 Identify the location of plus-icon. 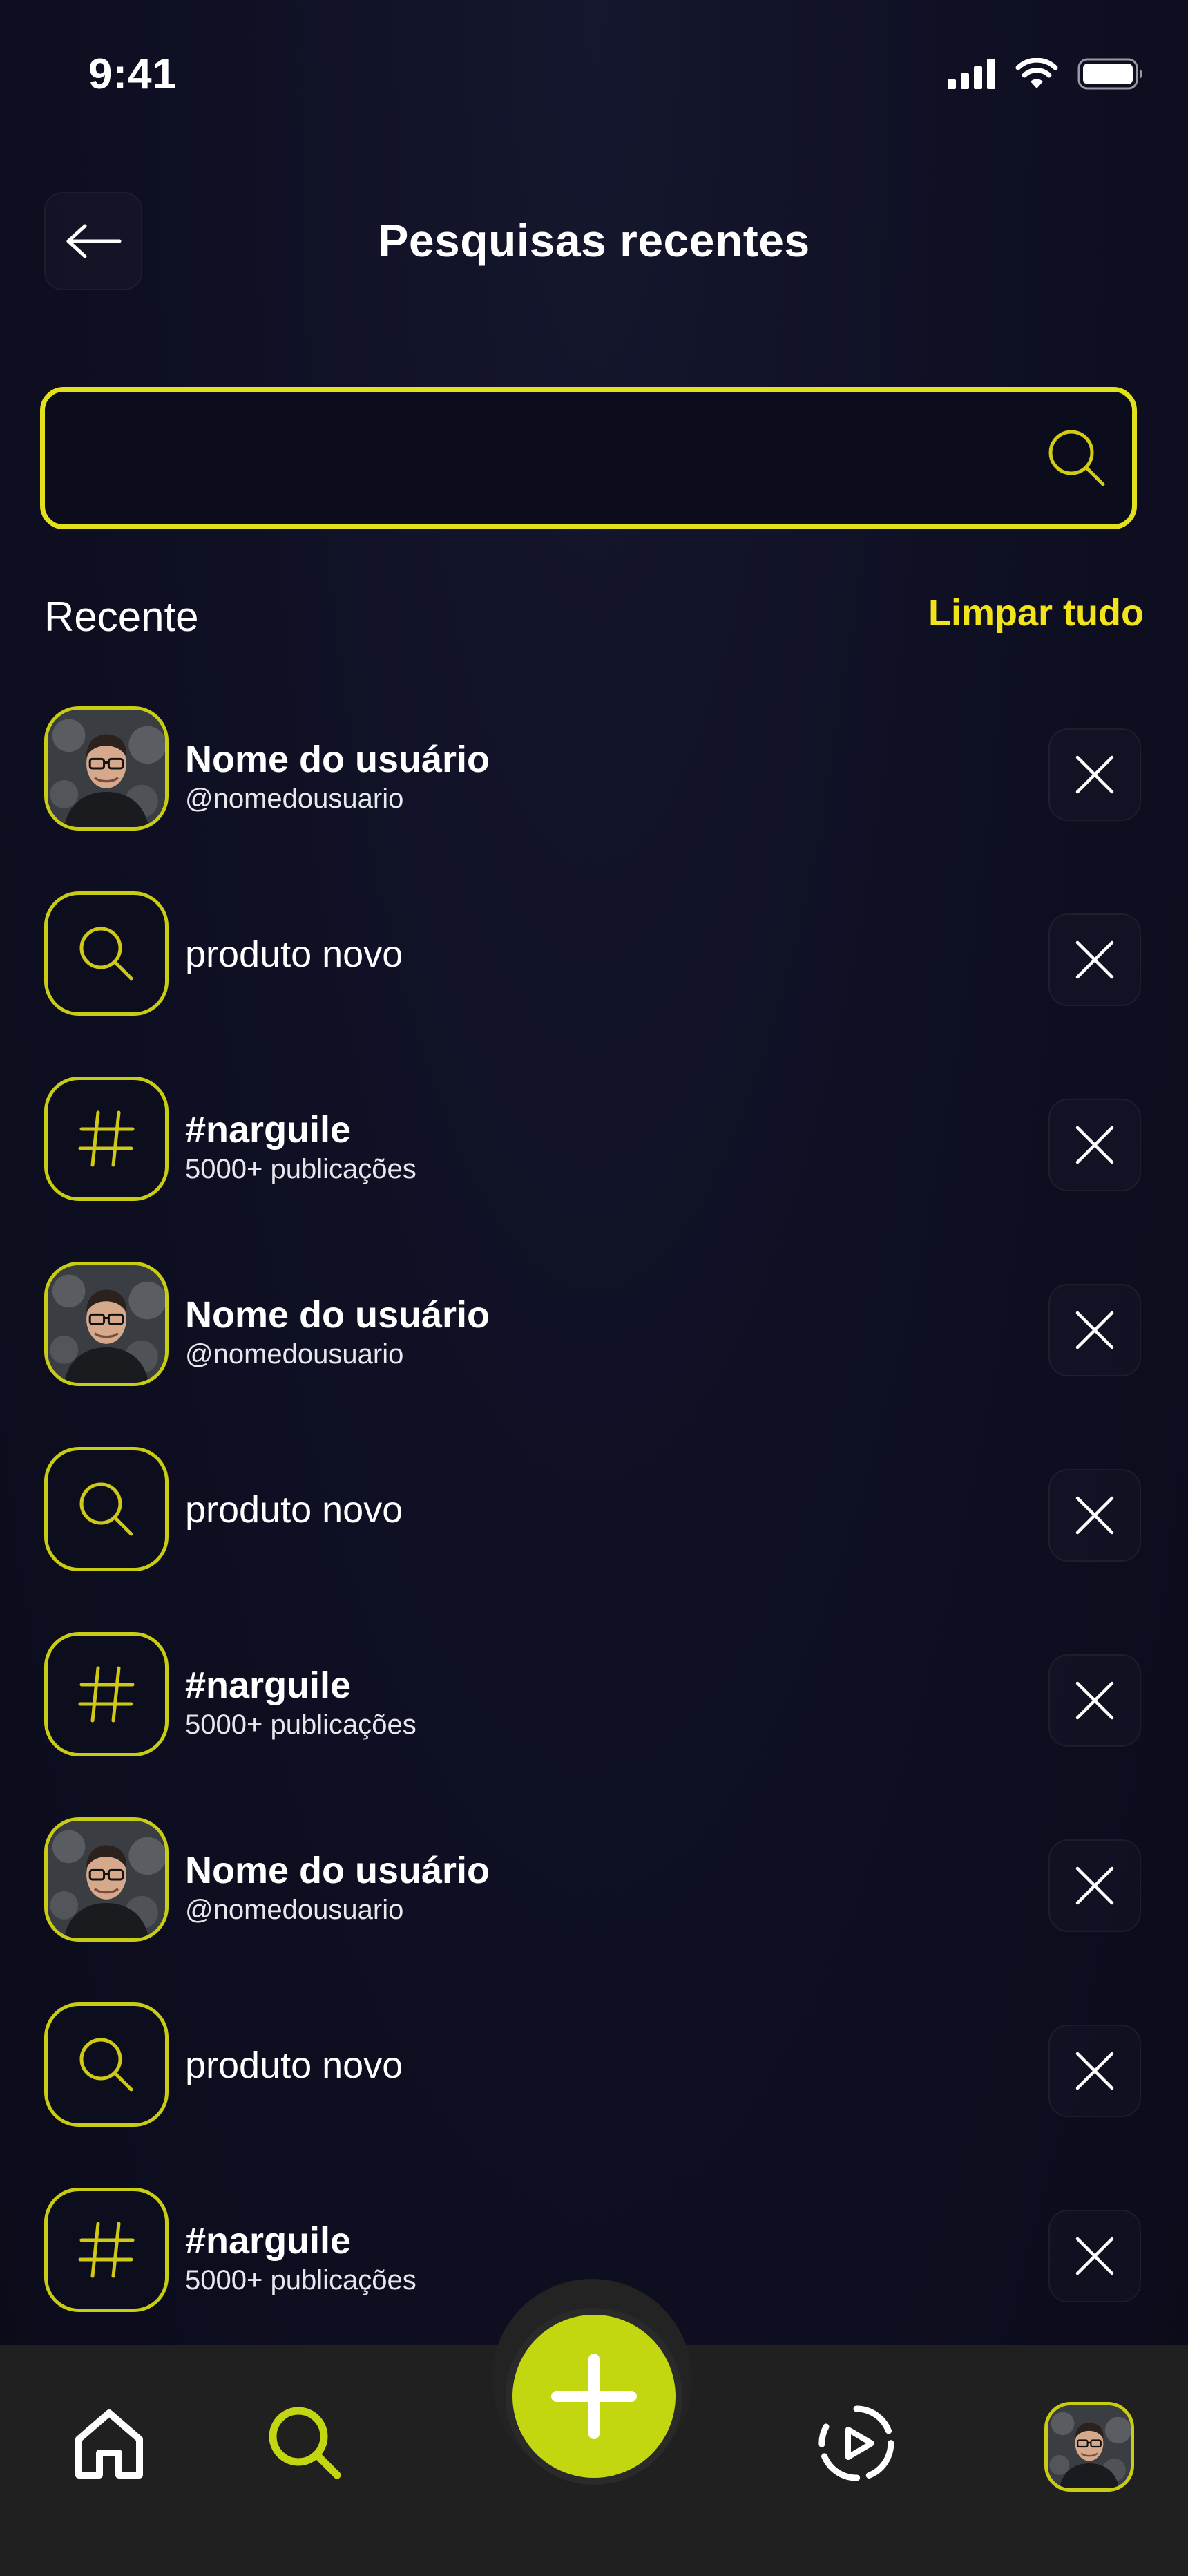
(594, 2396).